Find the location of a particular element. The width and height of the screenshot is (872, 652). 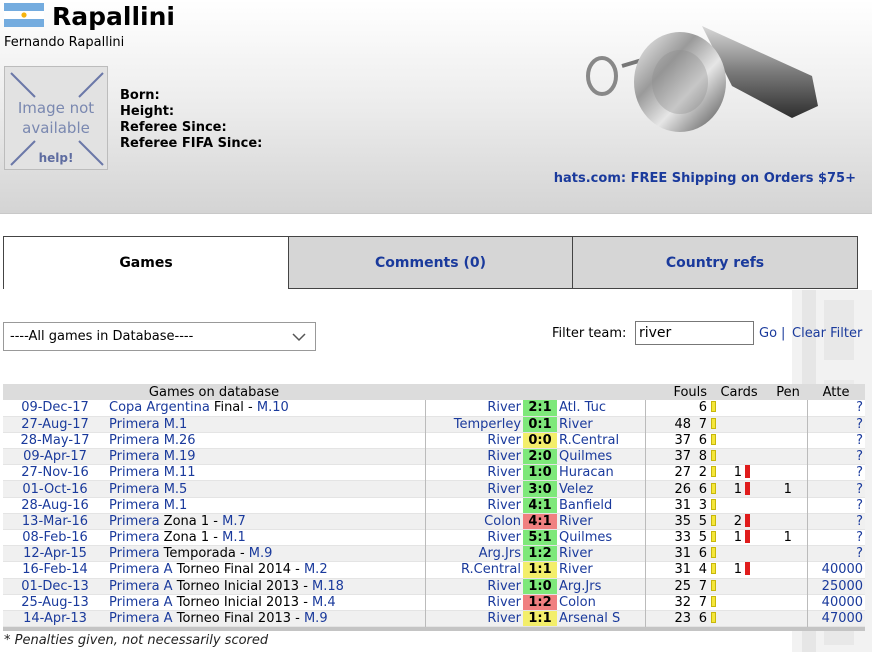

help-link: help! is located at coordinates (56, 158).